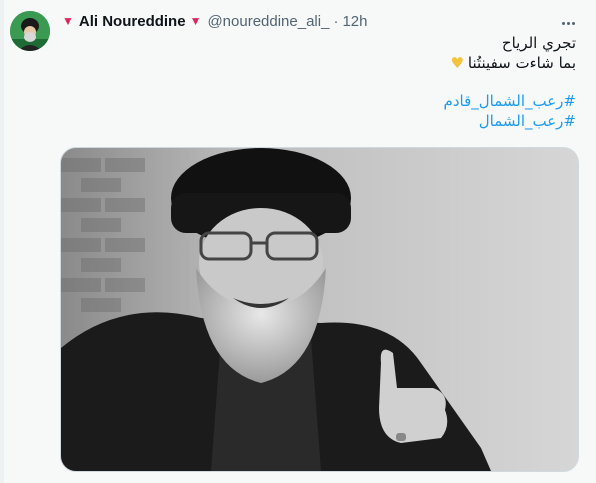 The width and height of the screenshot is (596, 483). Describe the element at coordinates (568, 23) in the screenshot. I see `more-options-icon` at that location.